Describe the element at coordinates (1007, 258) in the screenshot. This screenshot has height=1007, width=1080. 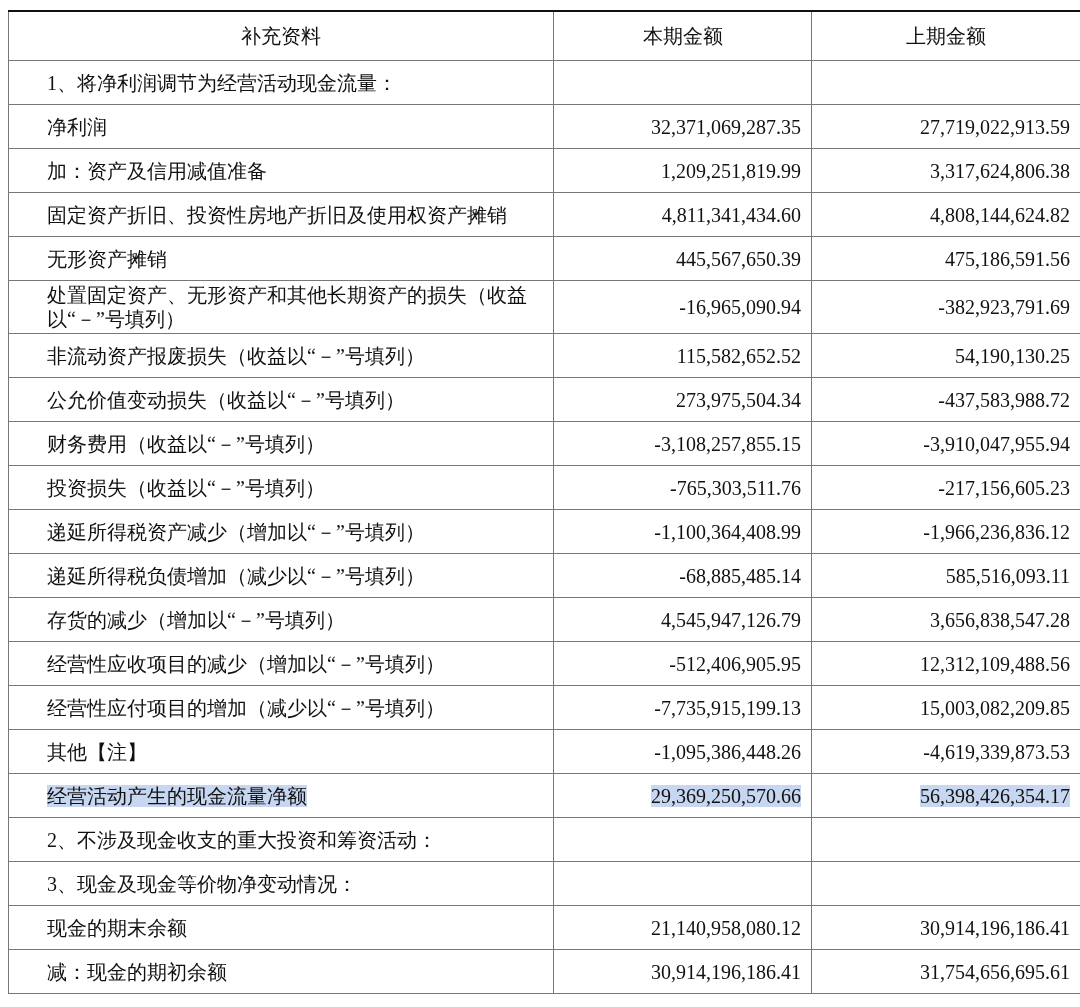
I see `amount-text: 475,186,591.56` at that location.